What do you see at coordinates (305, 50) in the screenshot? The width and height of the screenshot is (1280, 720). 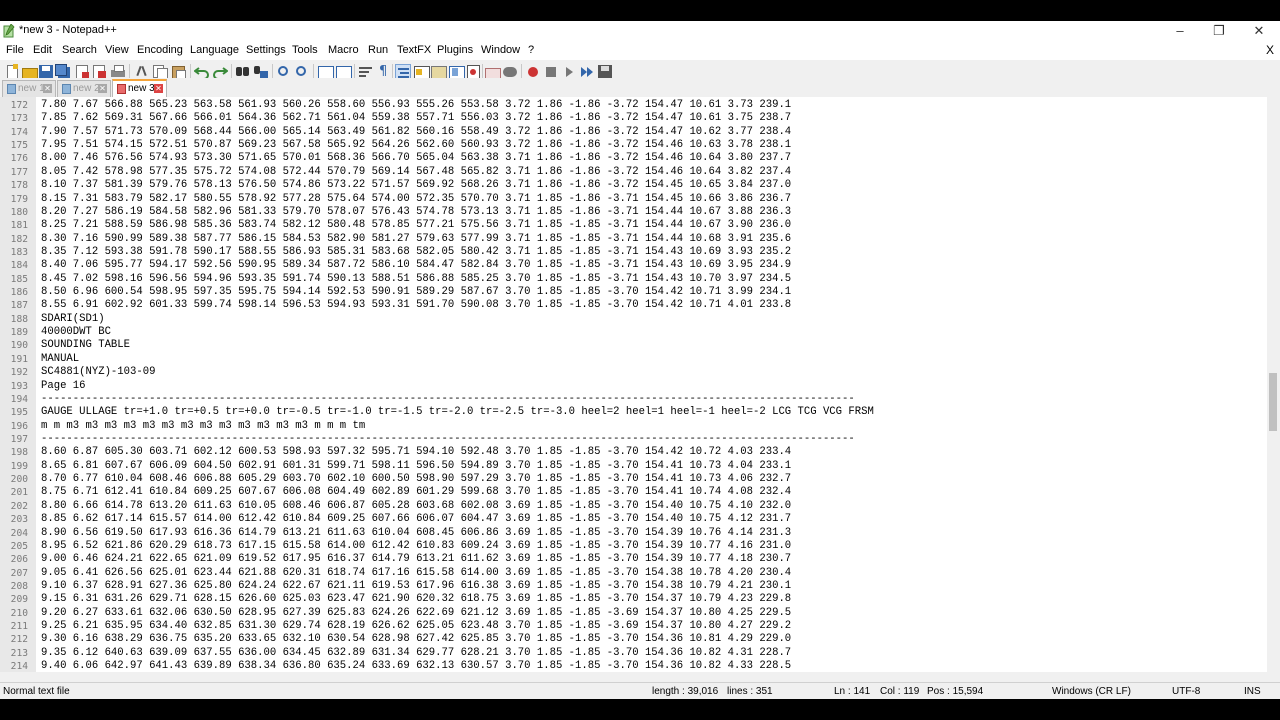 I see `menu-tools: Tools` at bounding box center [305, 50].